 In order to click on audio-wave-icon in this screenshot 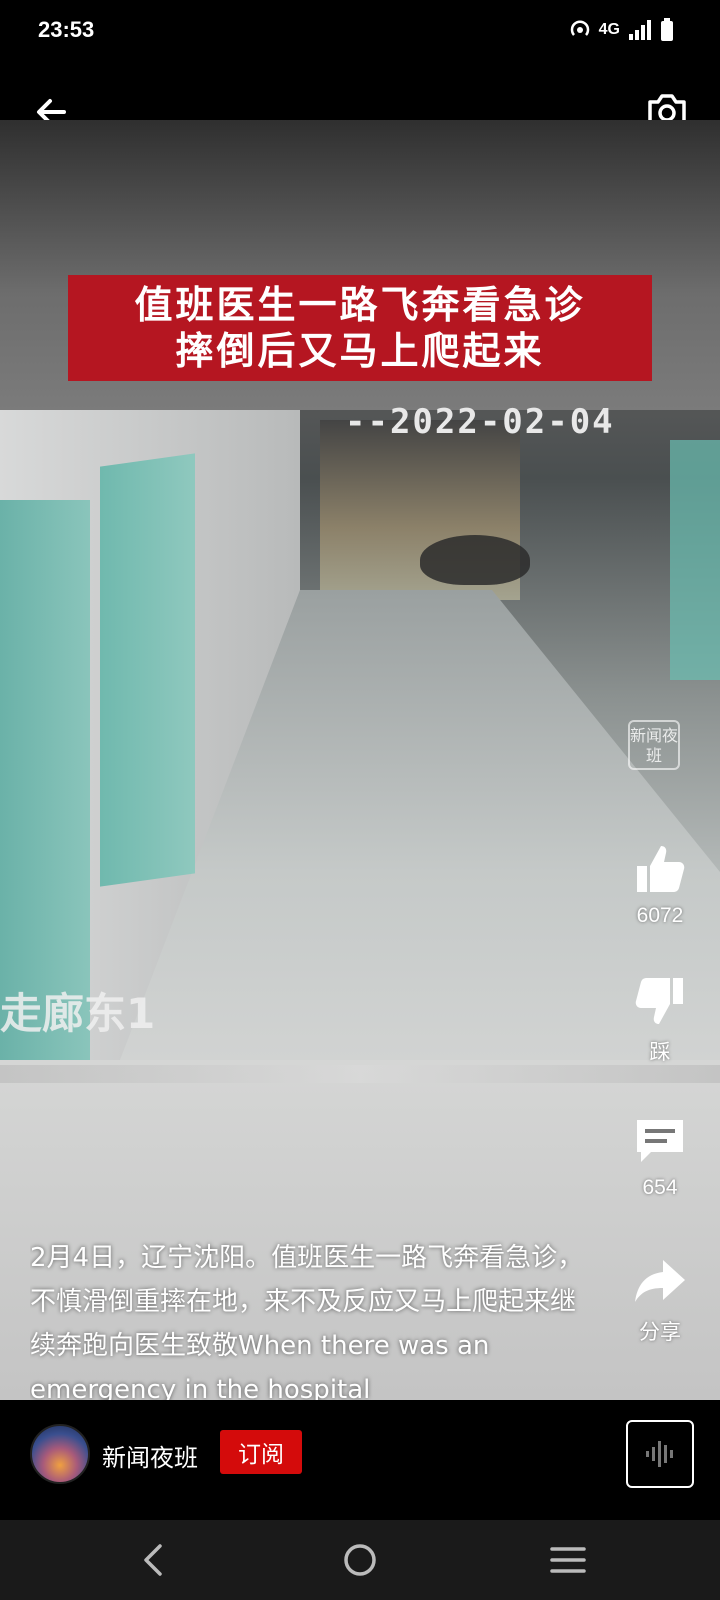, I will do `click(659, 1454)`.